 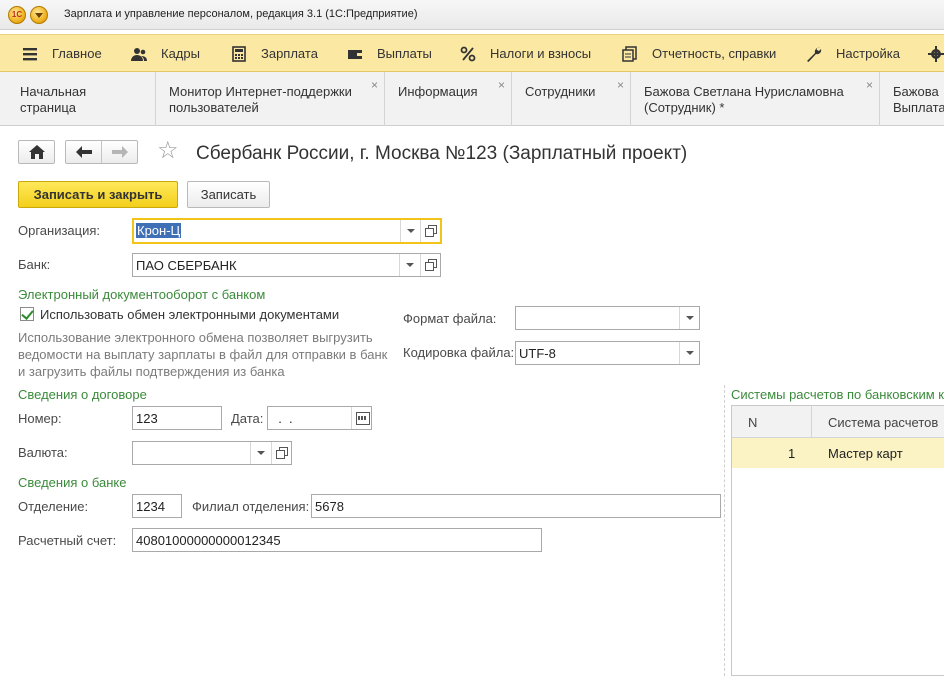 I want to click on tab-label: Монитор Интернет-поддержки пользователей, so click(x=260, y=99).